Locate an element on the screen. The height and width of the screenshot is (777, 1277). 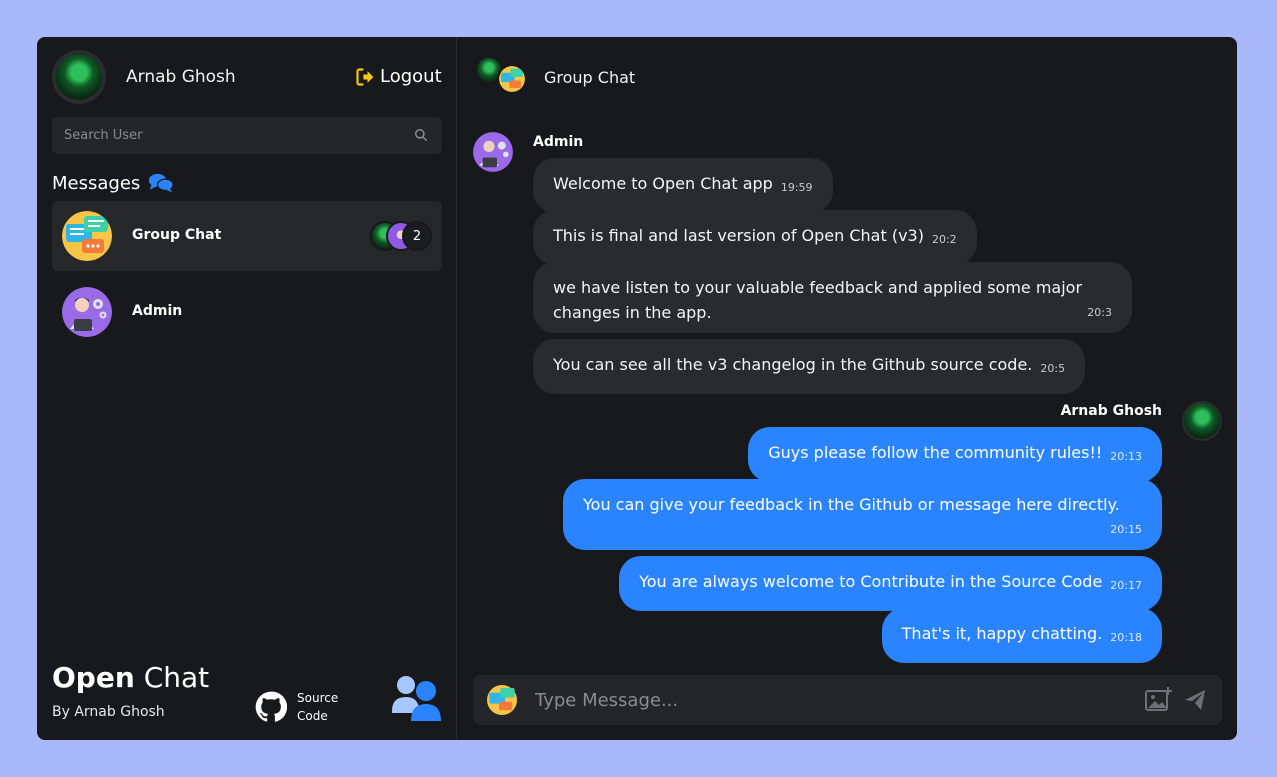
message-bubble: That's it, happy chatting. 20:18 is located at coordinates (1021, 635).